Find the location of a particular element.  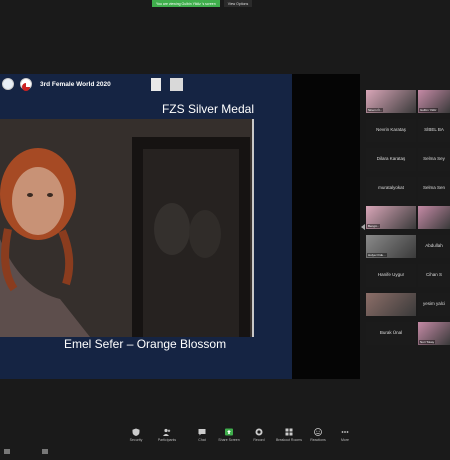

sponsor-logo-icon is located at coordinates (156, 84).